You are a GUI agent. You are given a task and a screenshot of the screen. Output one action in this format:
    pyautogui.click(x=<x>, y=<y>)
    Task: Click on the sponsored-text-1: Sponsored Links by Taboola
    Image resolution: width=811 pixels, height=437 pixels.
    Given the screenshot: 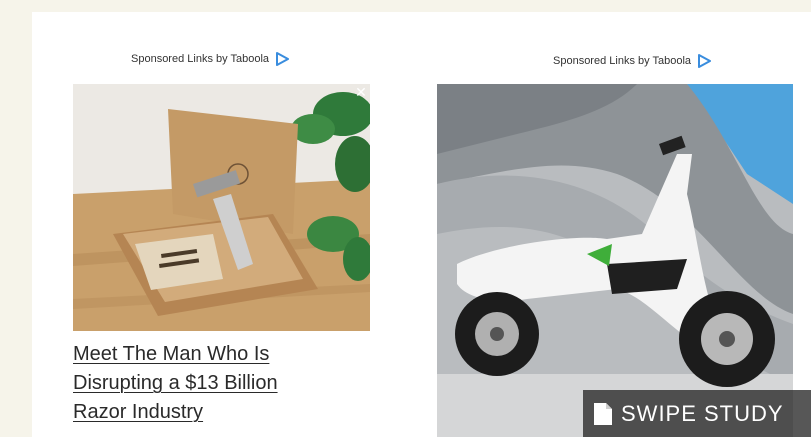 What is the action you would take?
    pyautogui.click(x=200, y=59)
    